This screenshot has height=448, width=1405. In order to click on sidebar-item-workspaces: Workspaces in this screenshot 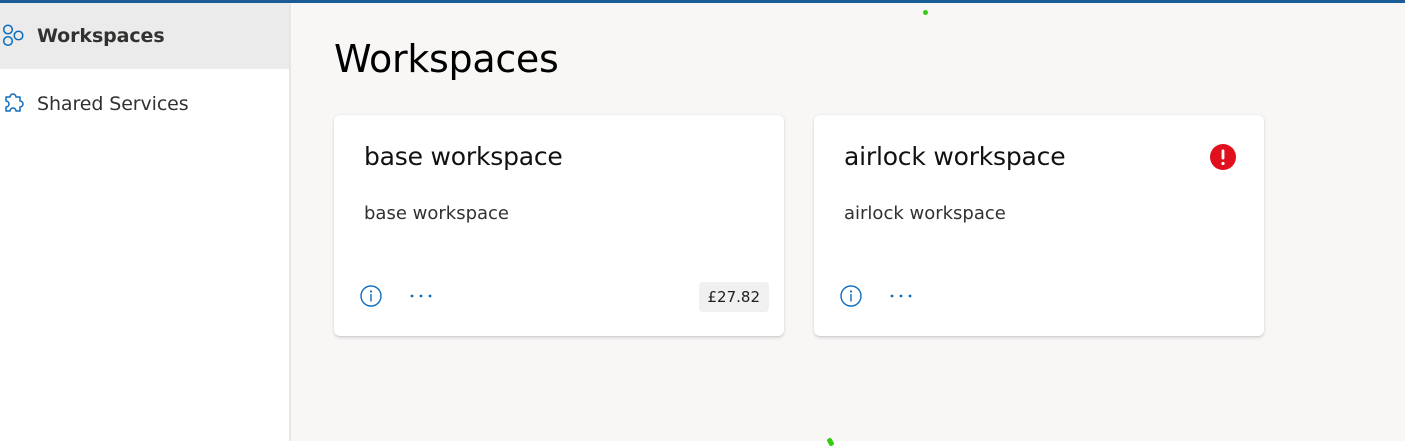, I will do `click(144, 36)`.